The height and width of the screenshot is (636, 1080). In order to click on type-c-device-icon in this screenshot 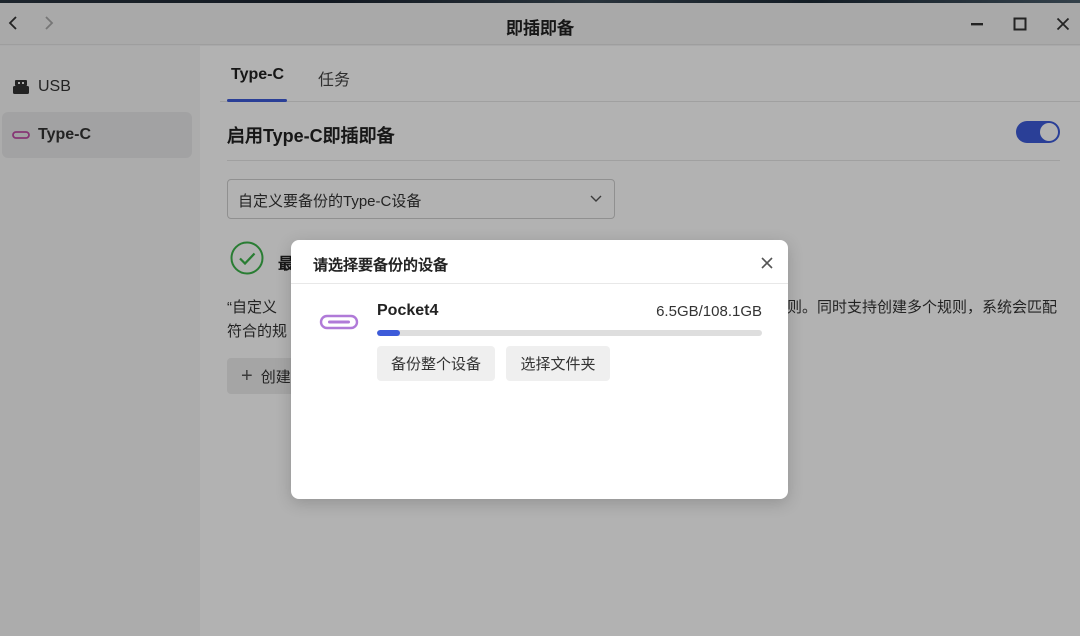, I will do `click(339, 322)`.